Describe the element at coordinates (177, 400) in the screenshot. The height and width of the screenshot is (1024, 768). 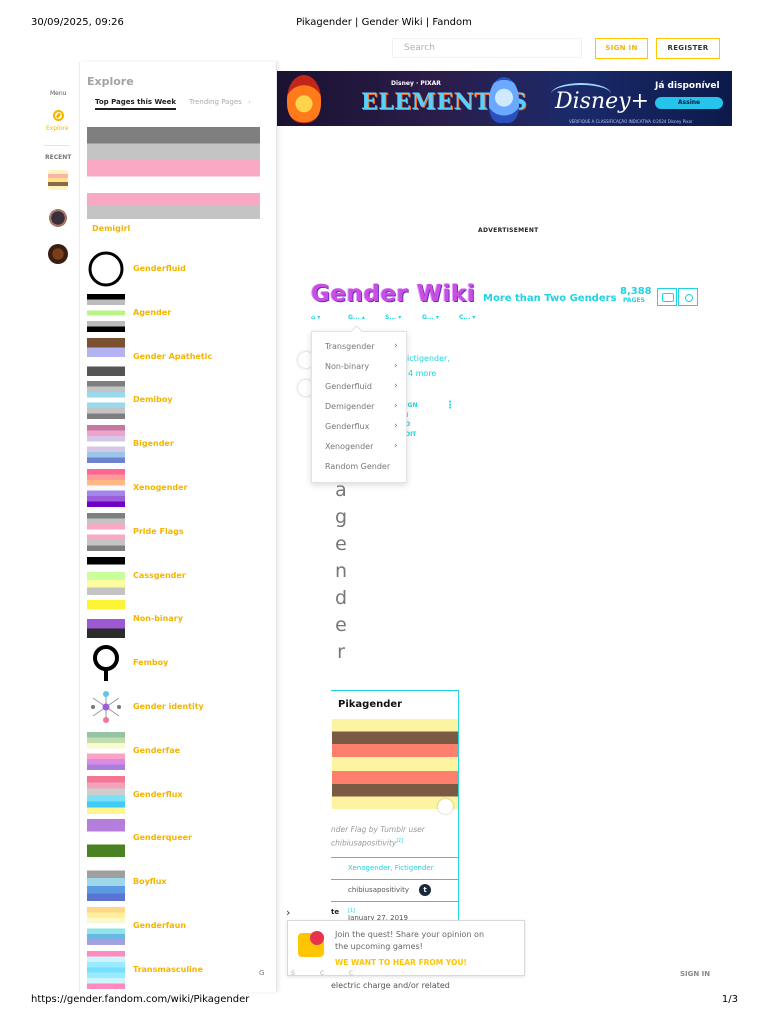
I see `list-item: Demiboy` at that location.